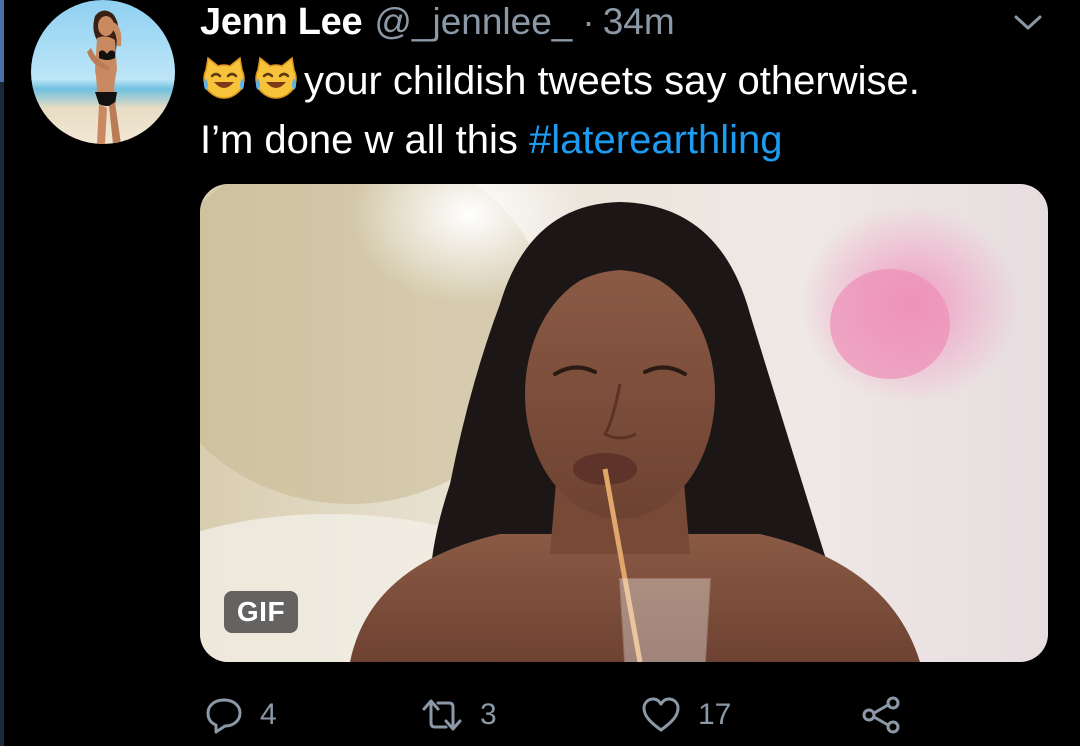 This screenshot has height=746, width=1080. I want to click on like-count: 17, so click(715, 714).